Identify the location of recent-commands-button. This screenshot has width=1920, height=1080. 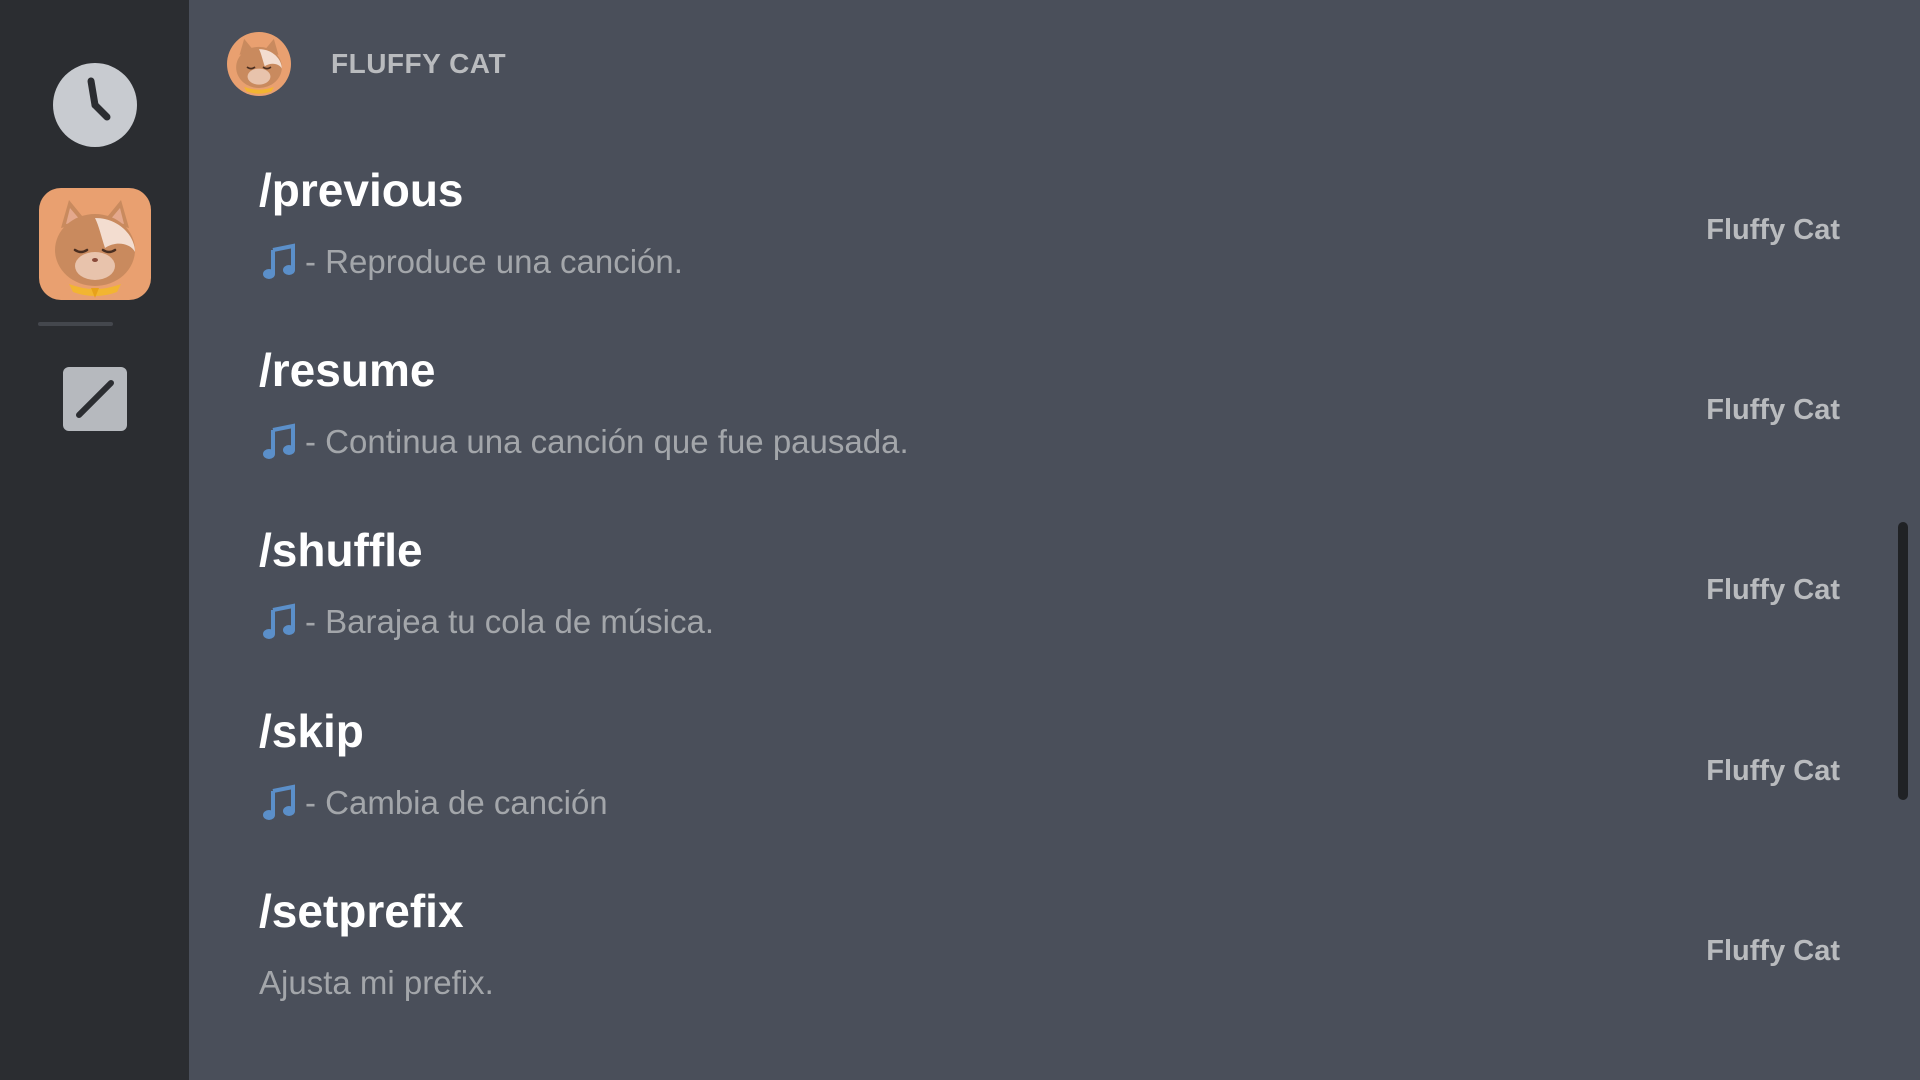
(94, 105).